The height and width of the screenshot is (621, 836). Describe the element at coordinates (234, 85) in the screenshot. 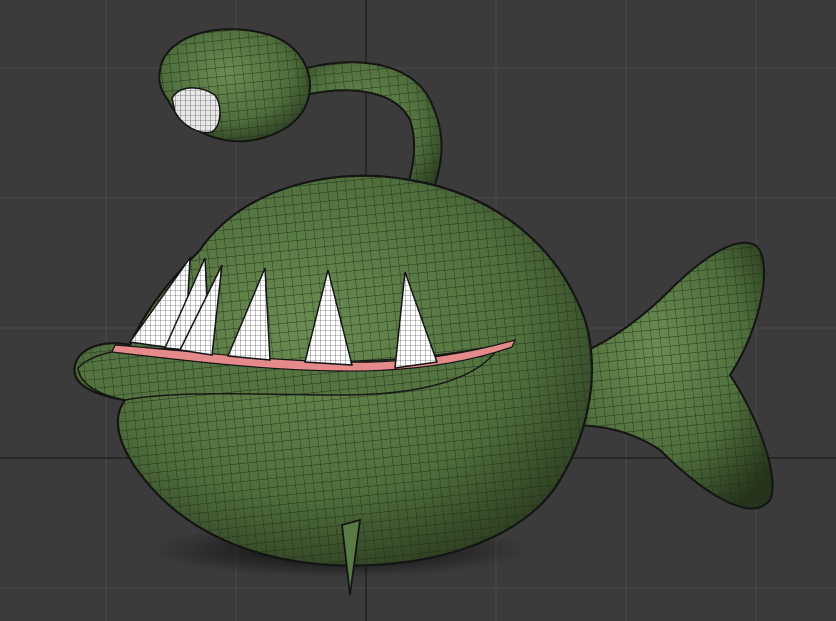

I see `lure-bulb` at that location.